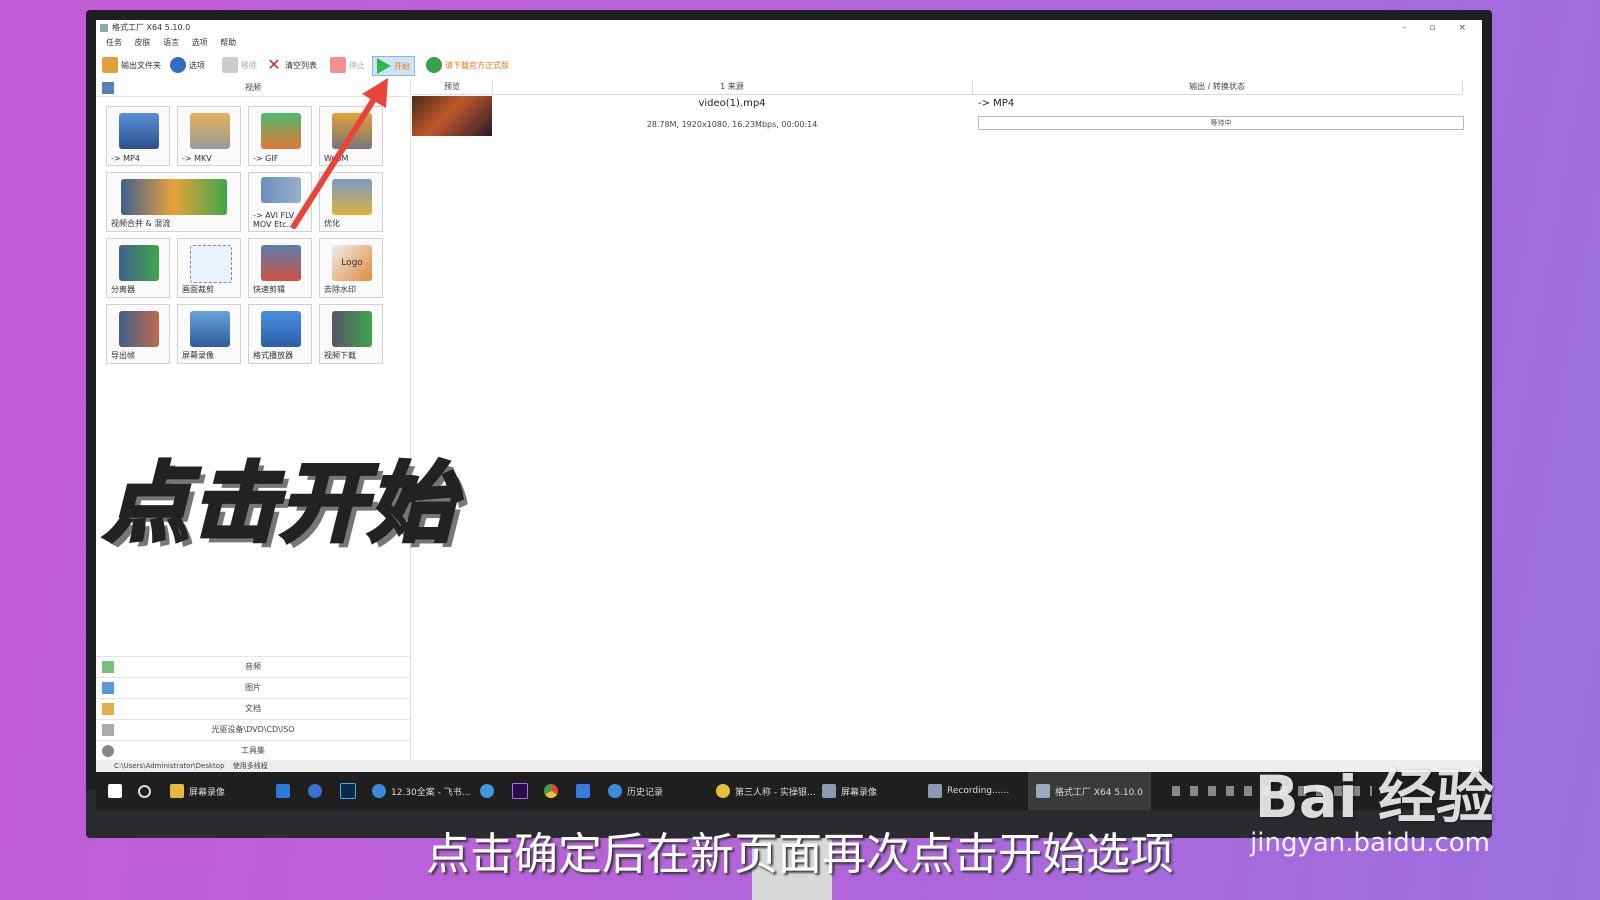 The height and width of the screenshot is (900, 1600). Describe the element at coordinates (375, 93) in the screenshot. I see `arrow-head` at that location.